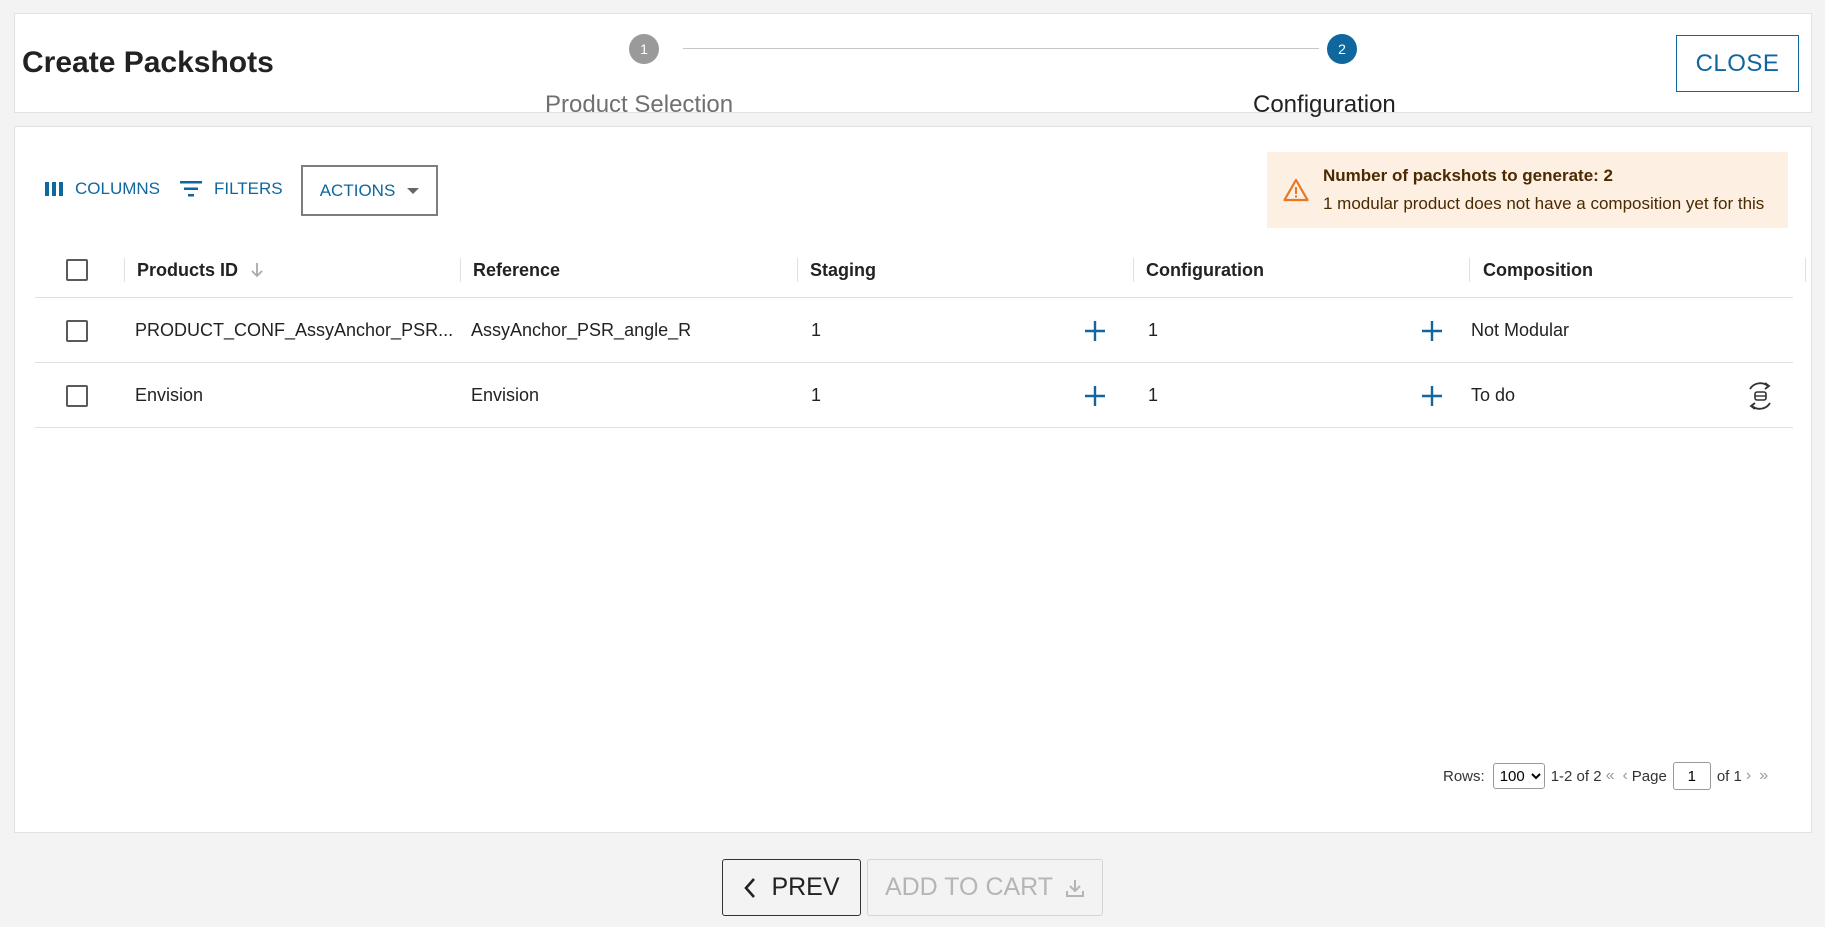 This screenshot has height=927, width=1825. I want to click on next-page-icon: ›, so click(1748, 776).